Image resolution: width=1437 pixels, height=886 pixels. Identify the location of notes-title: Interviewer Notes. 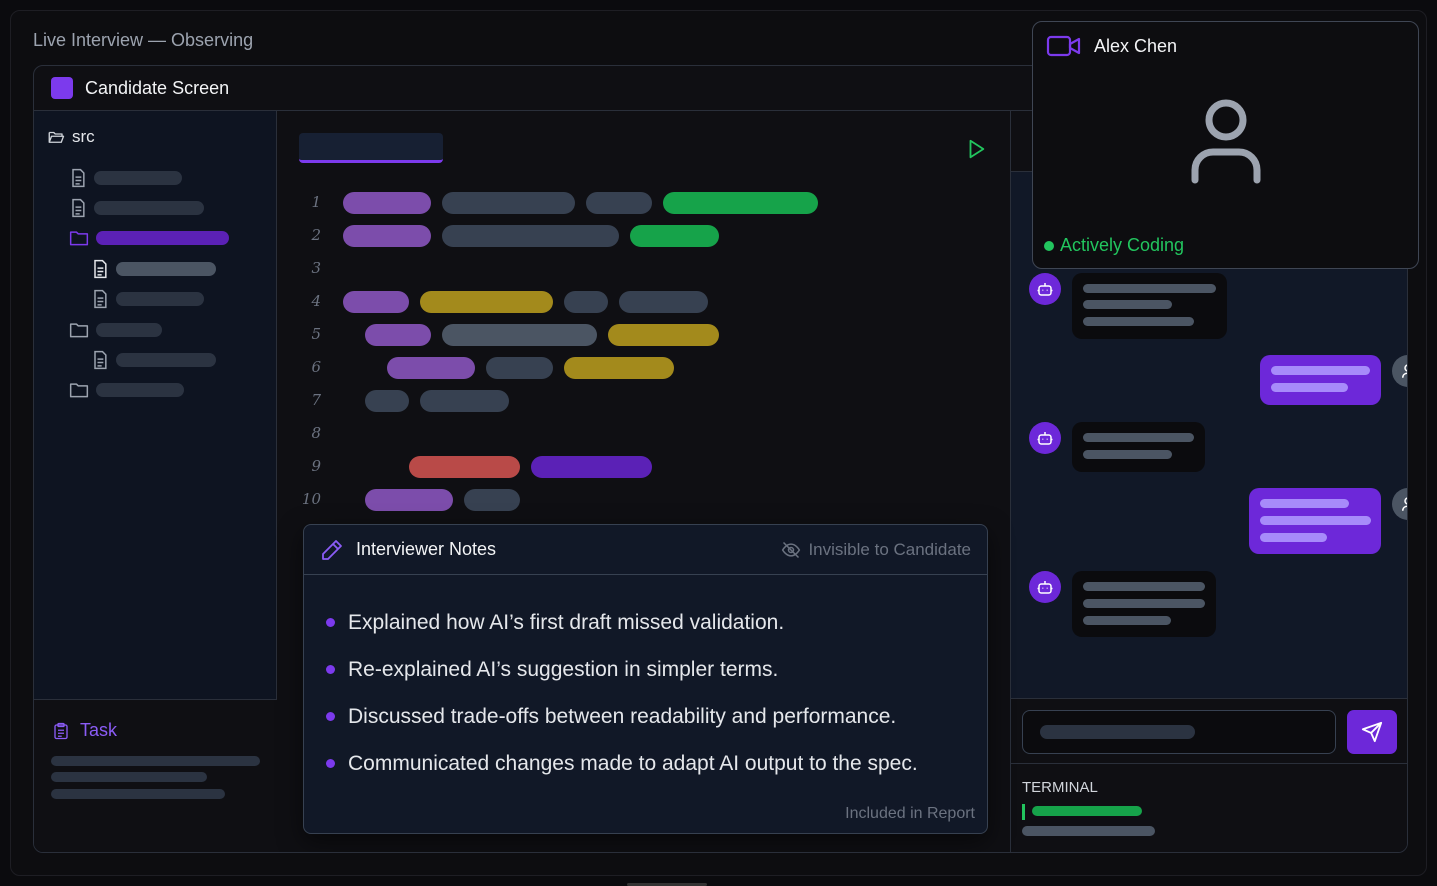
(426, 549).